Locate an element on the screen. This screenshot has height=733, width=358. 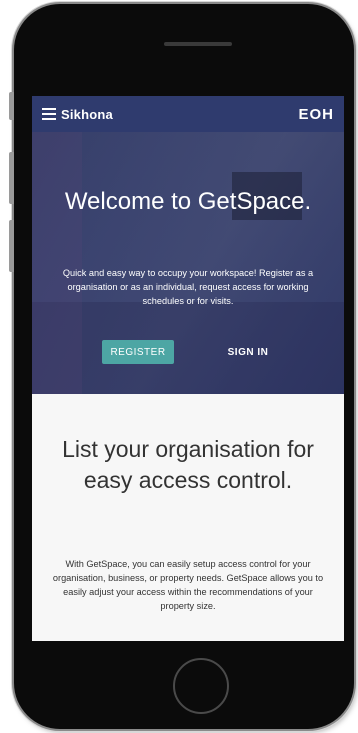
top-app-bar: Sikhona EOH is located at coordinates (188, 114).